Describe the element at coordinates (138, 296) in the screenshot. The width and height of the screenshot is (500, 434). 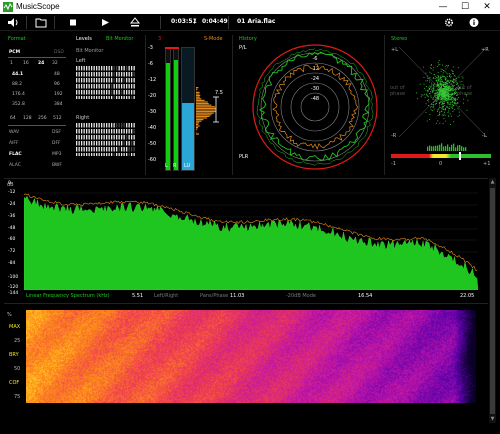
I see `spectrum-tick-5k: 5.51` at that location.